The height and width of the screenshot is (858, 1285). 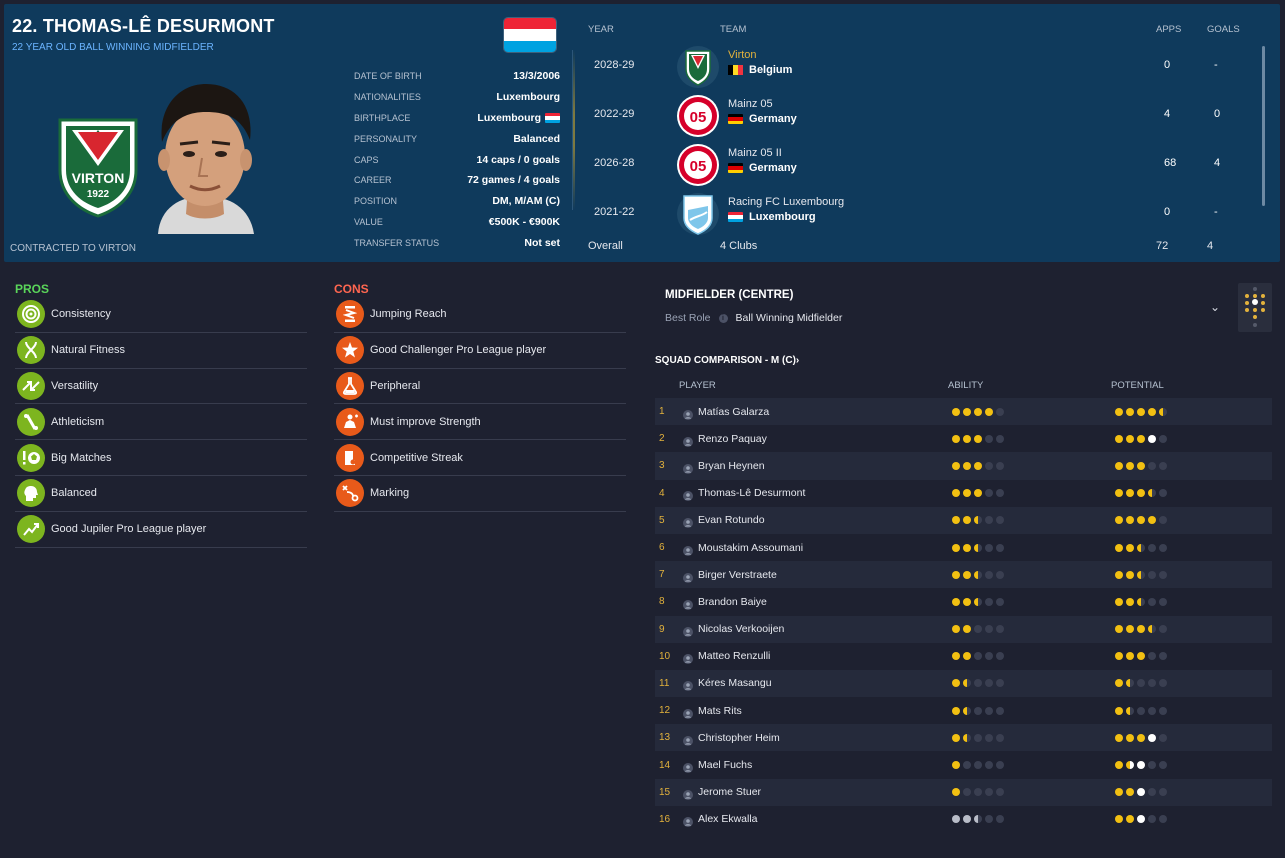 I want to click on squad-row: 9 Nicolas Verkooijen, so click(x=963, y=629).